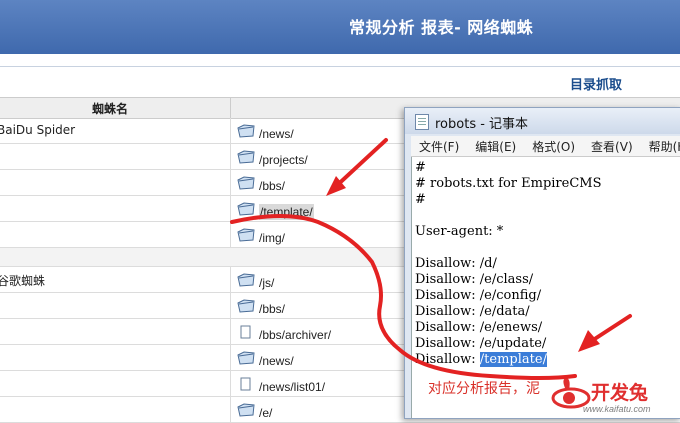 This screenshot has height=423, width=680. What do you see at coordinates (266, 413) in the screenshot?
I see `directory-path: /e/` at bounding box center [266, 413].